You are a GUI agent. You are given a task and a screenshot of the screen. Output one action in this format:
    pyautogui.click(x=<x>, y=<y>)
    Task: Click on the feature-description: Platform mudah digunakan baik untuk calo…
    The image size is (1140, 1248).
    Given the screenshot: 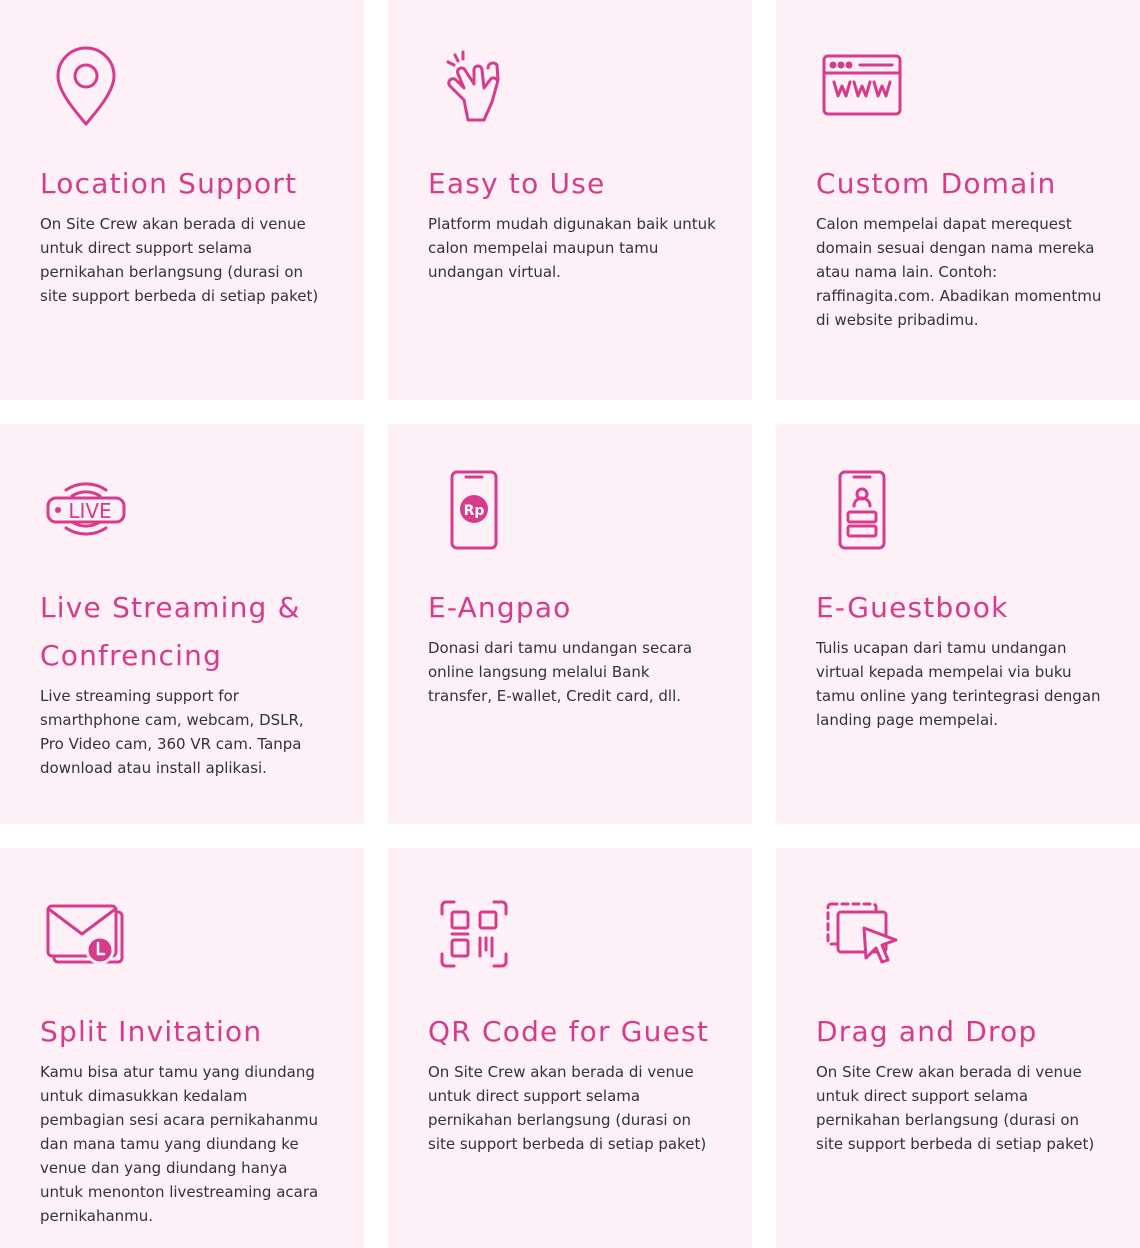 What is the action you would take?
    pyautogui.click(x=572, y=248)
    